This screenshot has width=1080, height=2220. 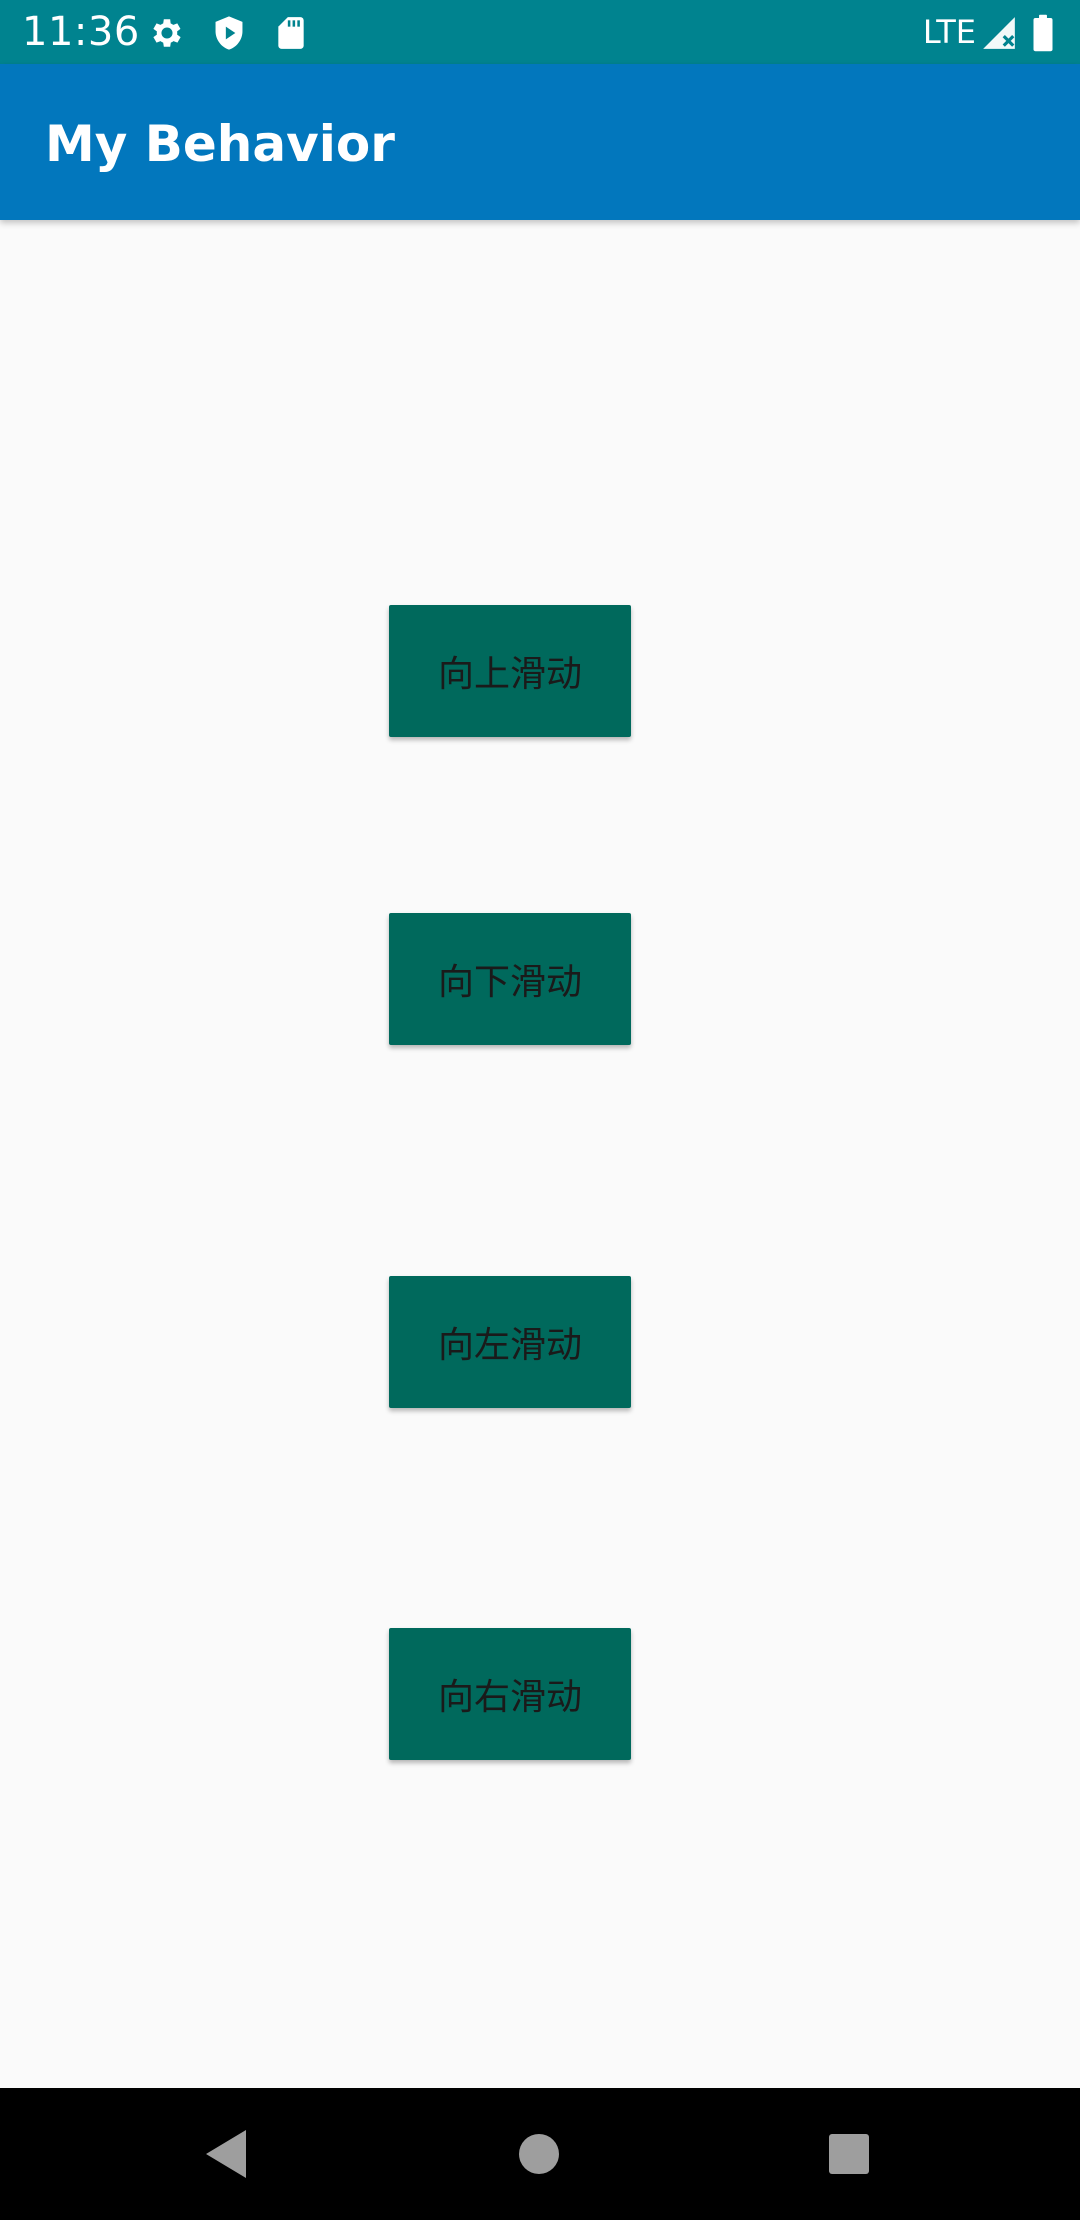 I want to click on swipe-right-button: 向右滑动, so click(x=510, y=1694).